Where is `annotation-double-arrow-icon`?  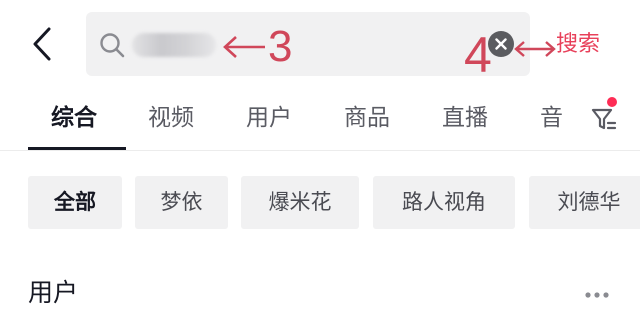
annotation-double-arrow-icon is located at coordinates (535, 49).